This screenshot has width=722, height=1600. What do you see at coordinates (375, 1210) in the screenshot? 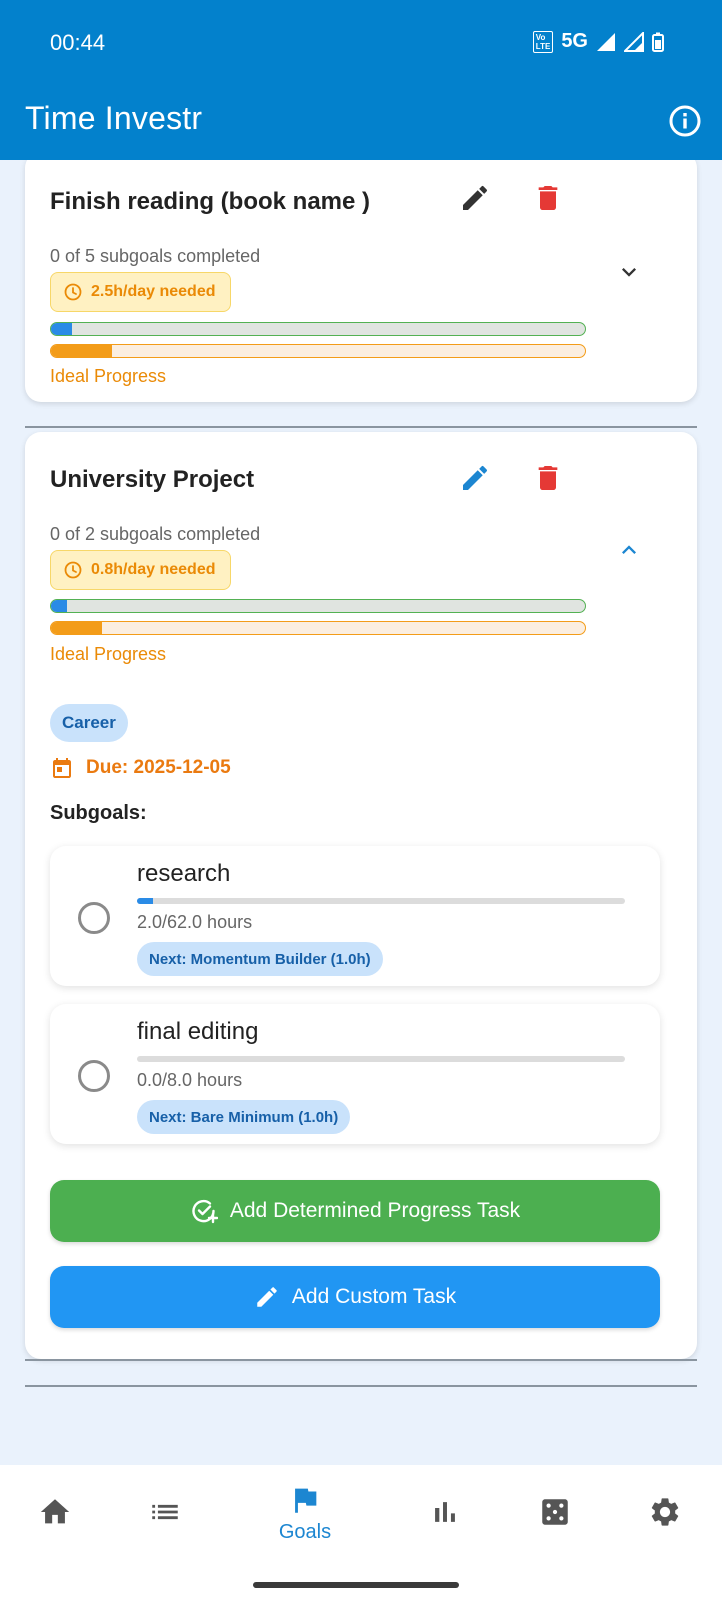
I see `add-determined-task-label: Add Determined Progress Task` at bounding box center [375, 1210].